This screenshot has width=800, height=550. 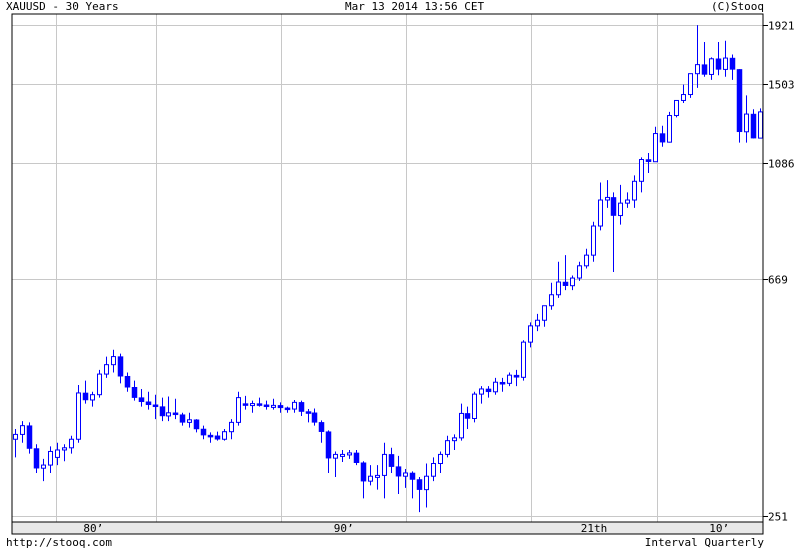 What do you see at coordinates (781, 26) in the screenshot?
I see `y-tick-label: 1921` at bounding box center [781, 26].